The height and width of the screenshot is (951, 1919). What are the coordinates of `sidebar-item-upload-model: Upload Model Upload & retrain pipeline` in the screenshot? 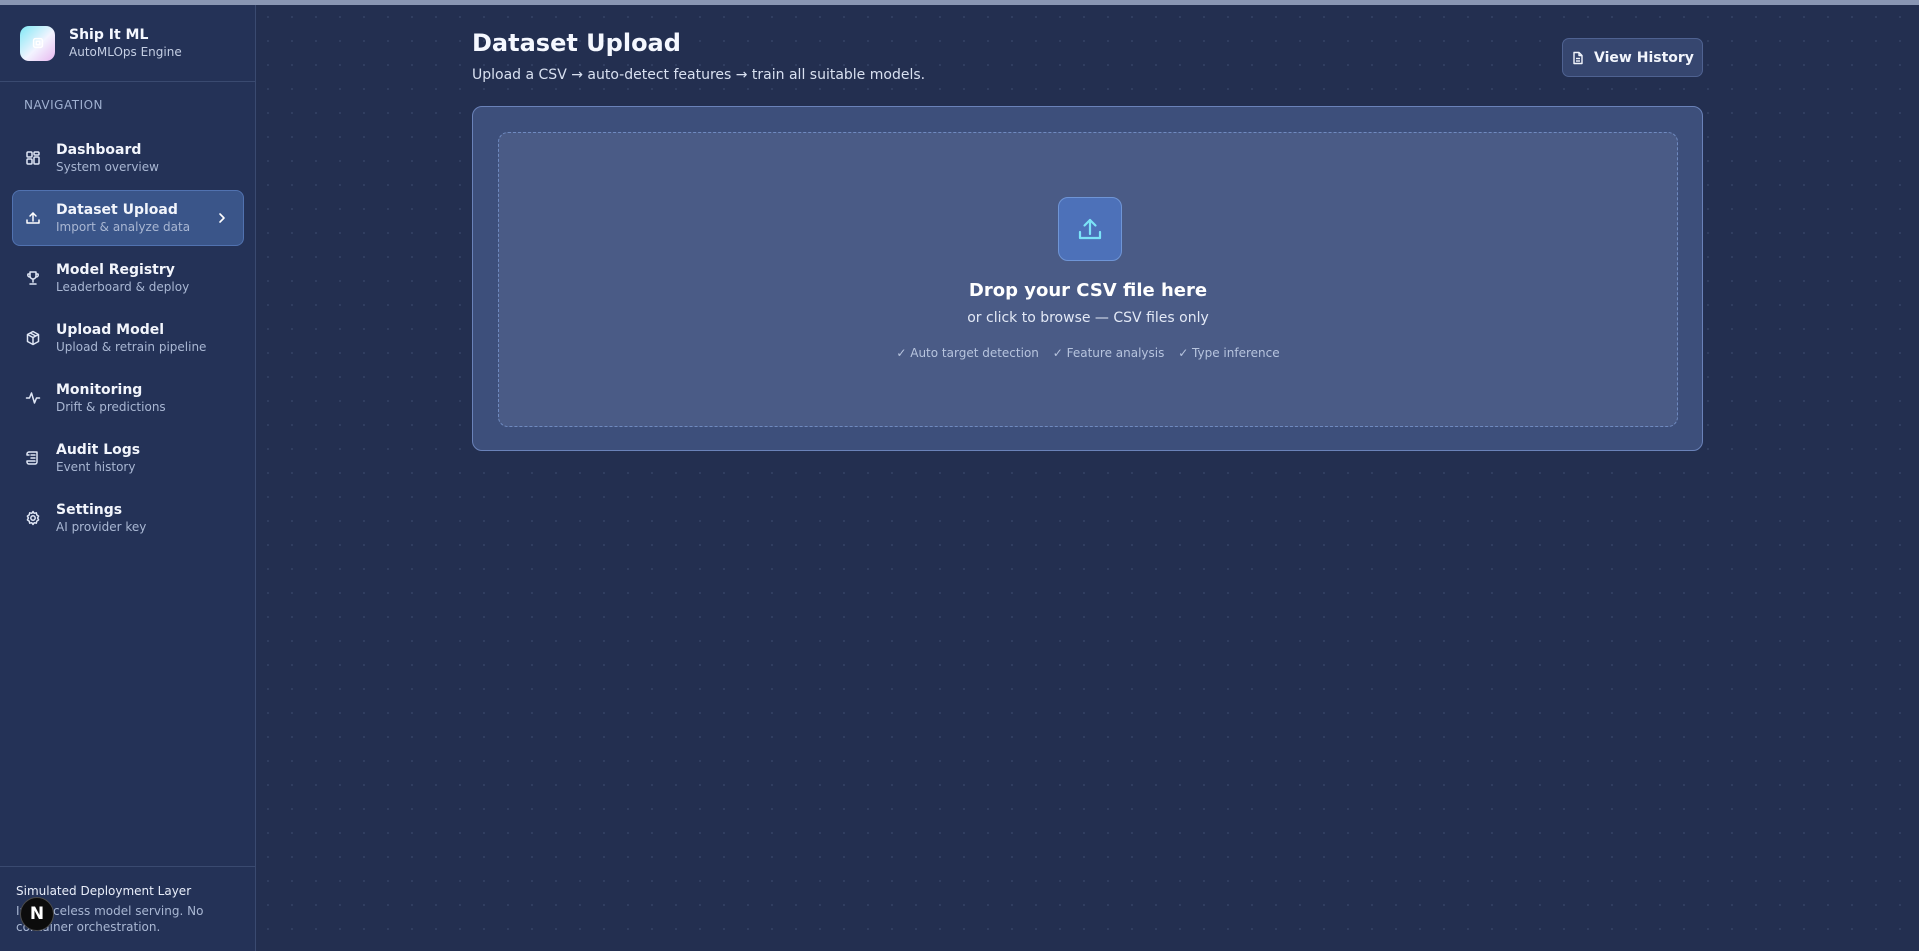 It's located at (128, 338).